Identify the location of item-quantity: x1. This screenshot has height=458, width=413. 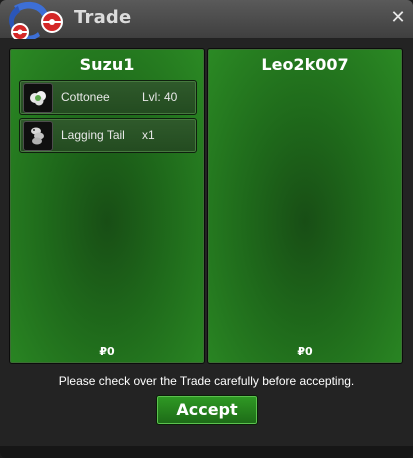
(148, 135).